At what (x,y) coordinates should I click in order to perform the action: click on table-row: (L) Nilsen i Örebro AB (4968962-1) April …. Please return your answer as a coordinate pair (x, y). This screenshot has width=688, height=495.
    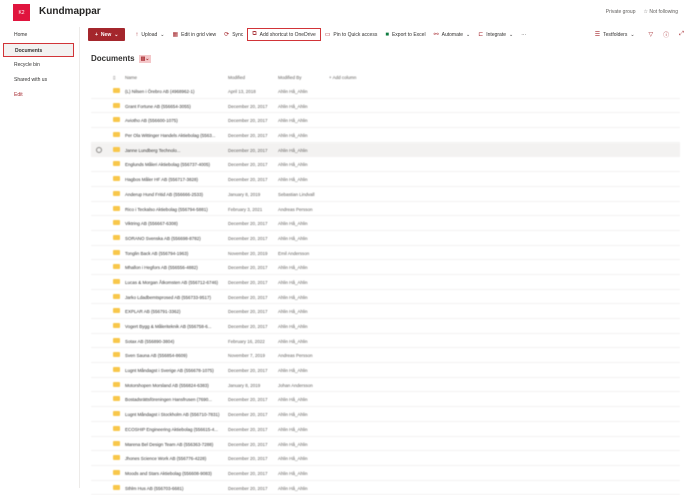
    Looking at the image, I should click on (385, 91).